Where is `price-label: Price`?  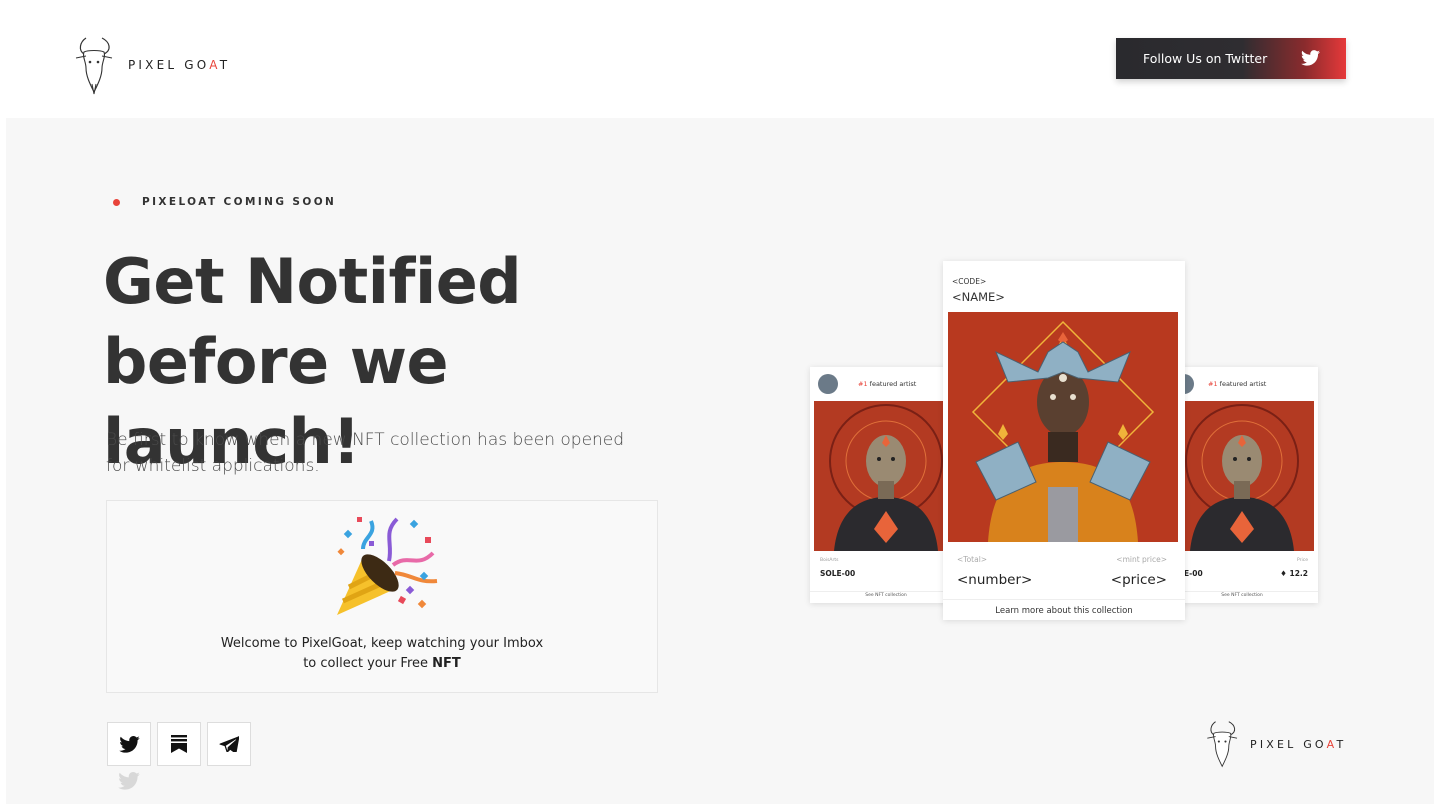 price-label: Price is located at coordinates (1302, 560).